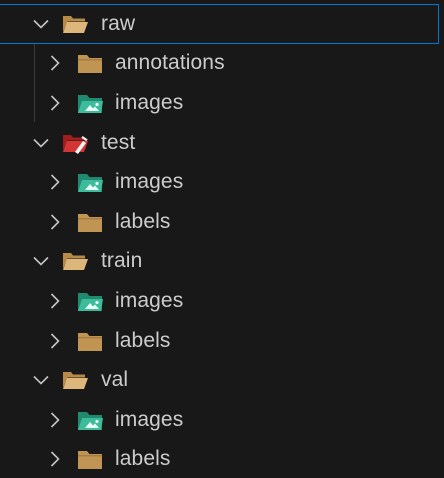 The width and height of the screenshot is (444, 478). I want to click on tree-item-test: test, so click(222, 143).